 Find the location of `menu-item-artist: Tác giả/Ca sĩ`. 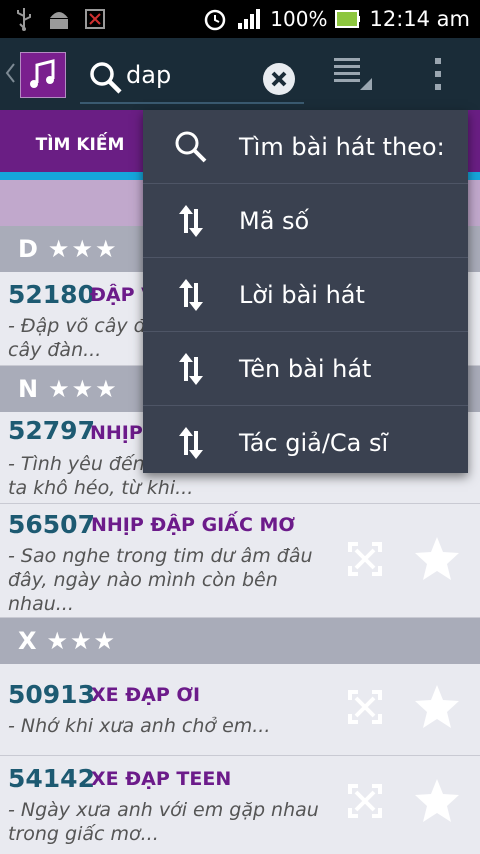

menu-item-artist: Tác giả/Ca sĩ is located at coordinates (305, 442).